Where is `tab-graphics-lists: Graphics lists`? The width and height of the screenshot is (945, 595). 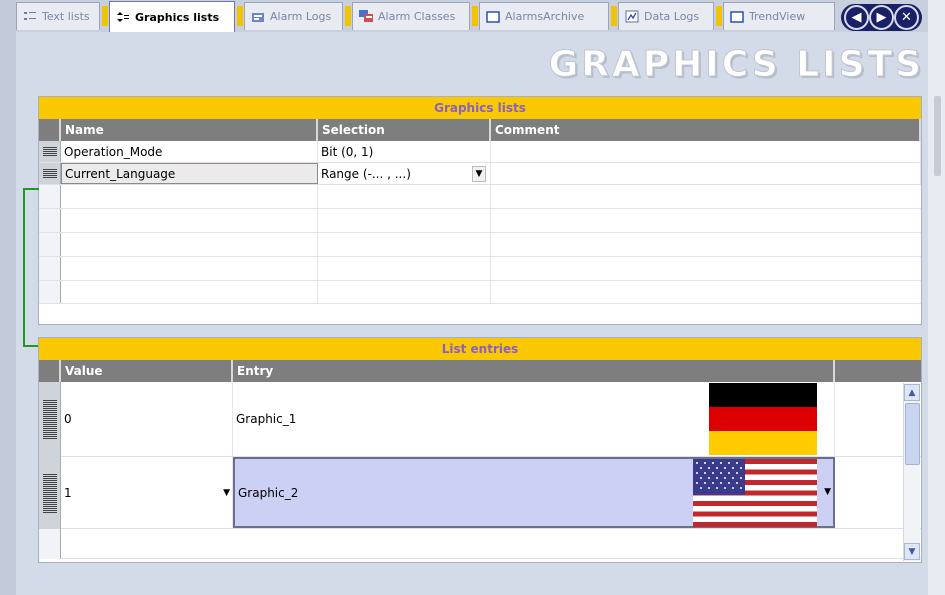 tab-graphics-lists: Graphics lists is located at coordinates (172, 16).